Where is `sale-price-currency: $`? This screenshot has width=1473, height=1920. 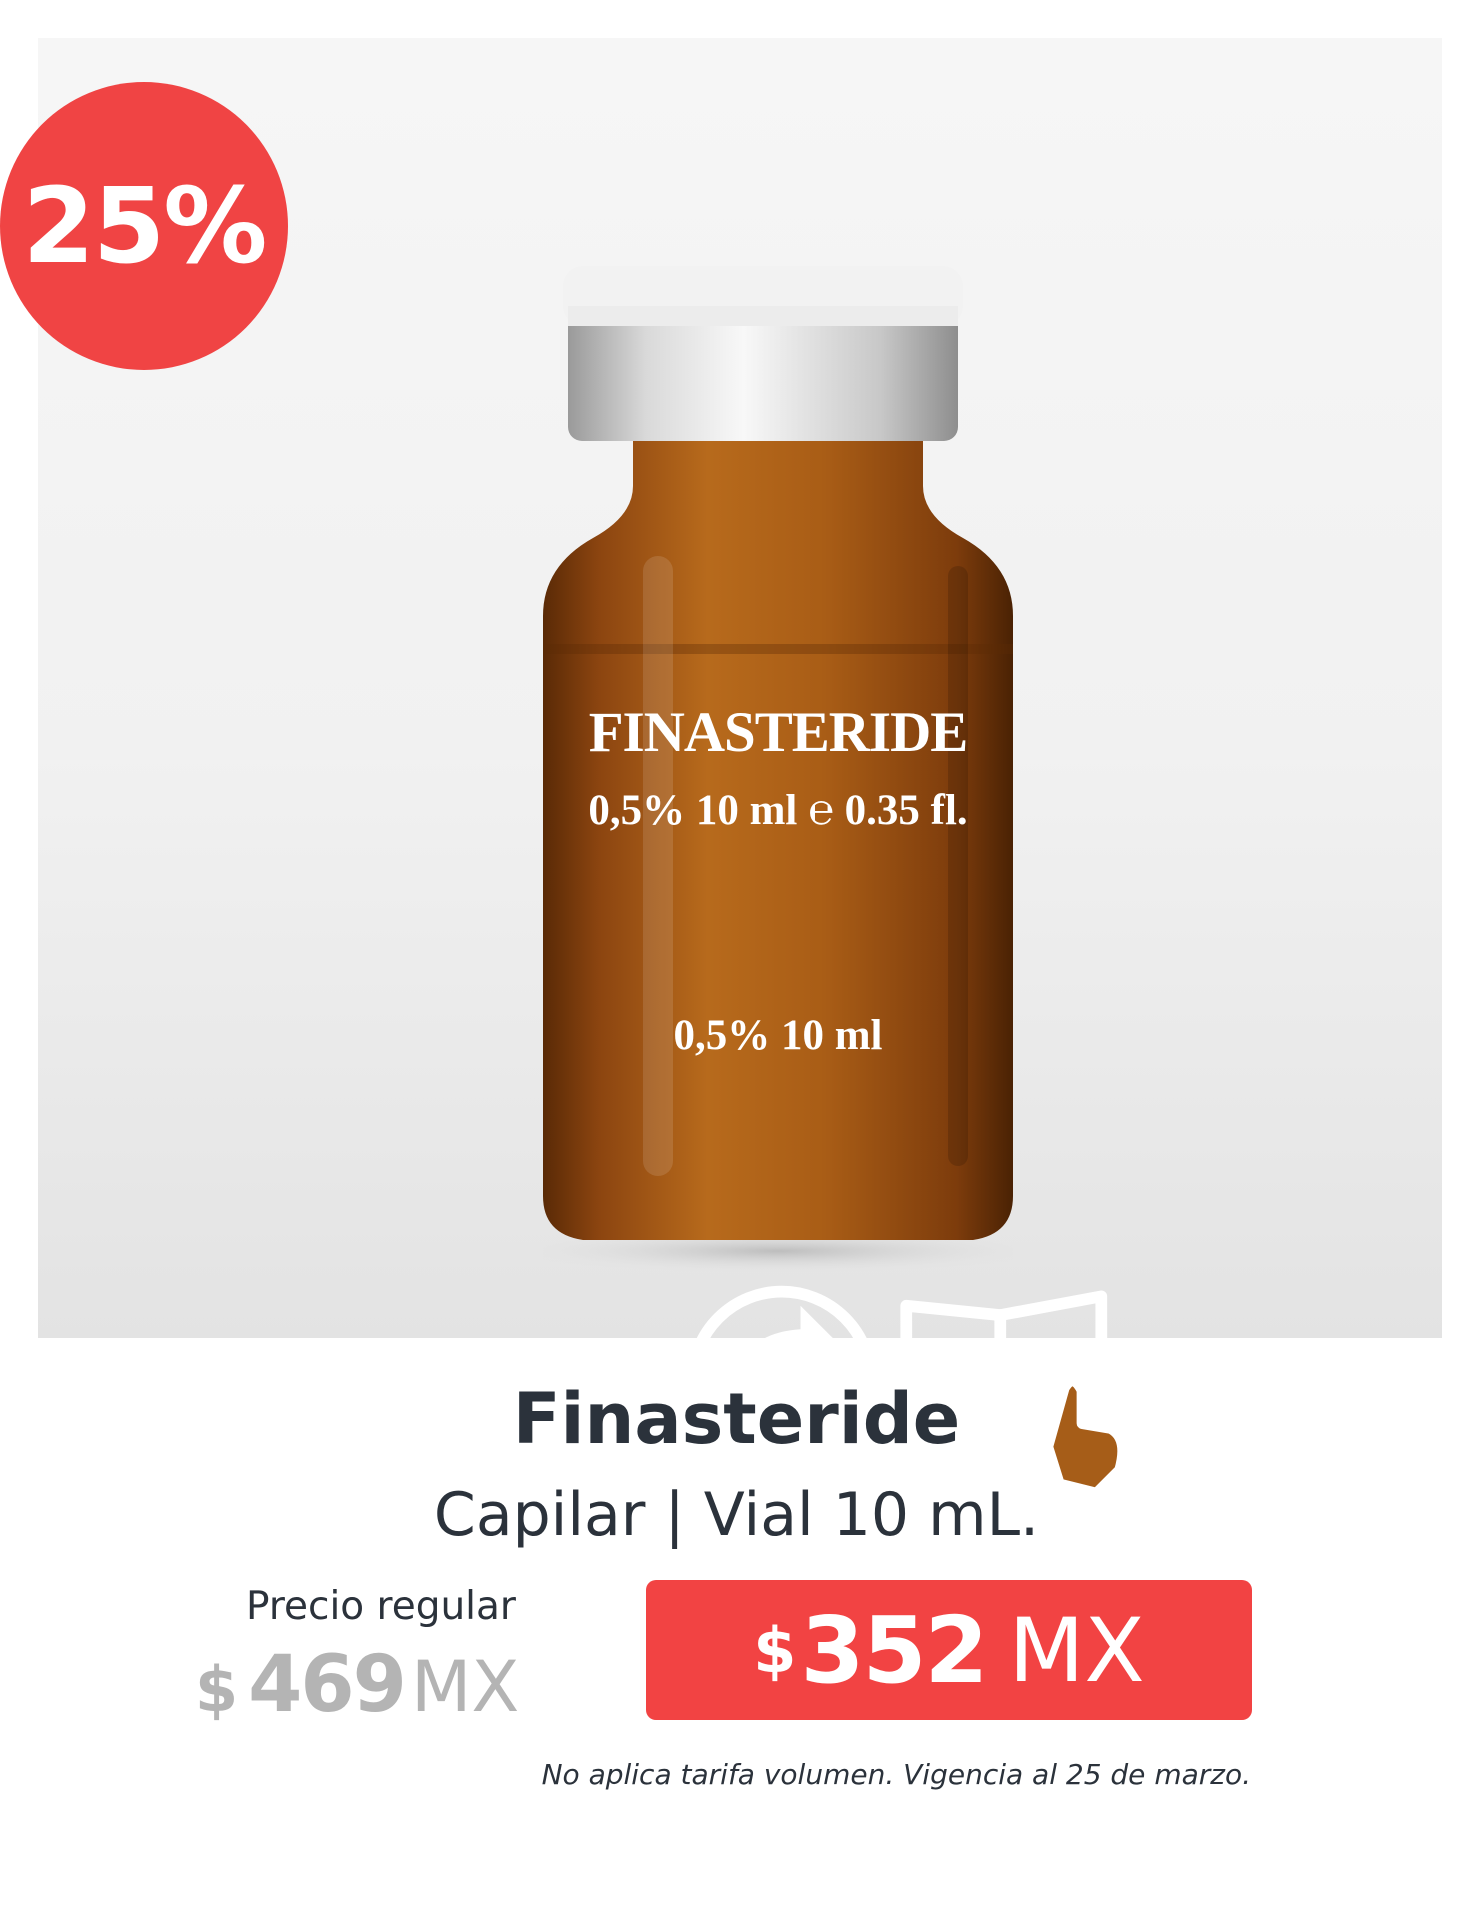
sale-price-currency: $ is located at coordinates (775, 1650).